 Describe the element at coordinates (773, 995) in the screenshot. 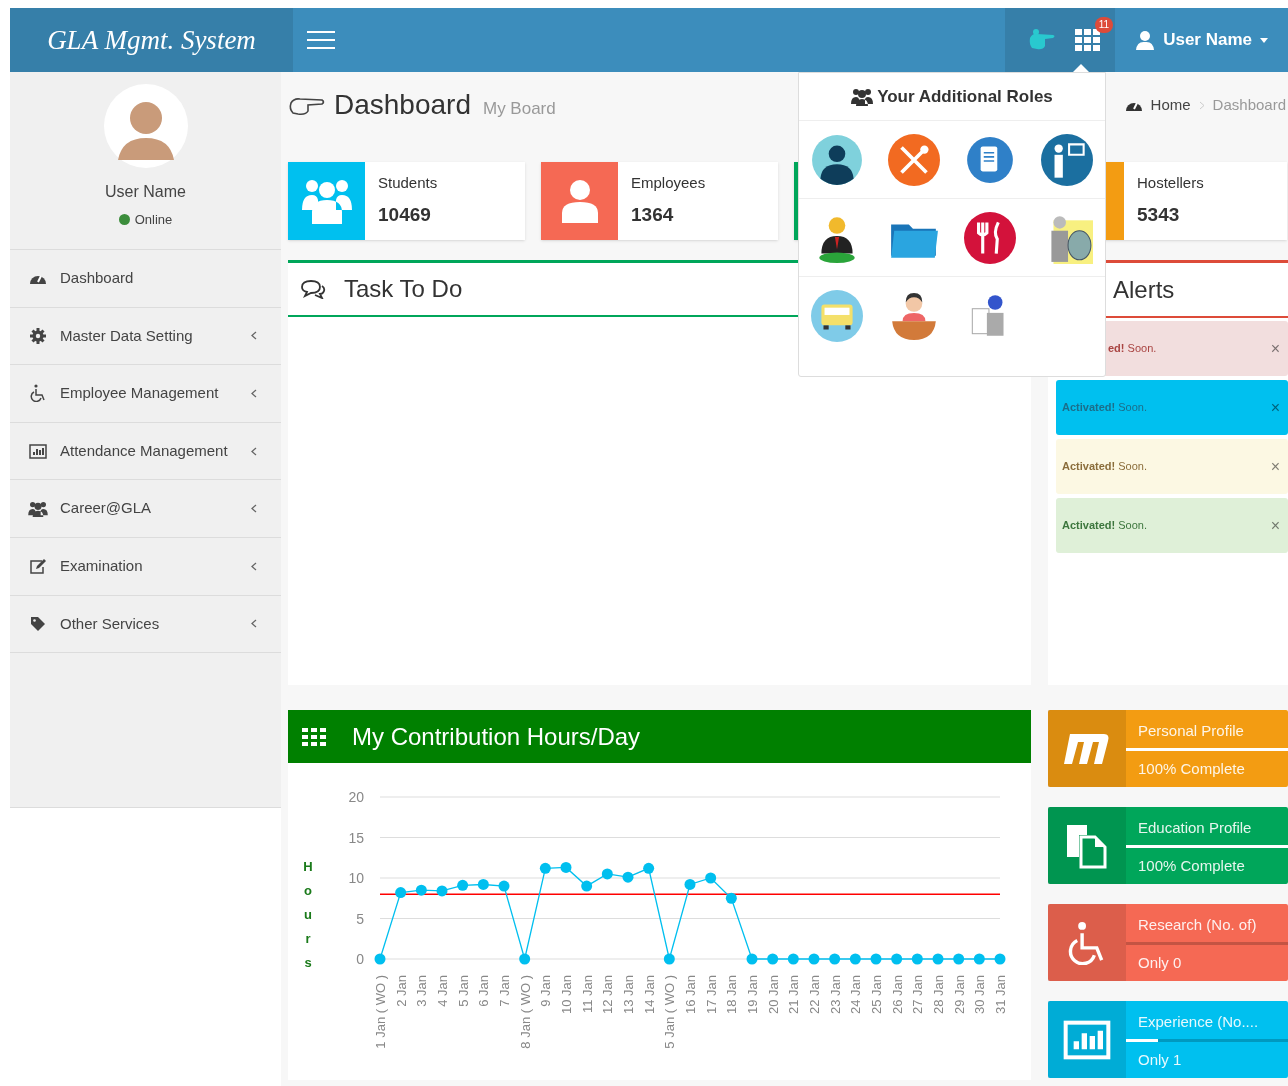

I see `x-tick-label: 20 Jan` at that location.